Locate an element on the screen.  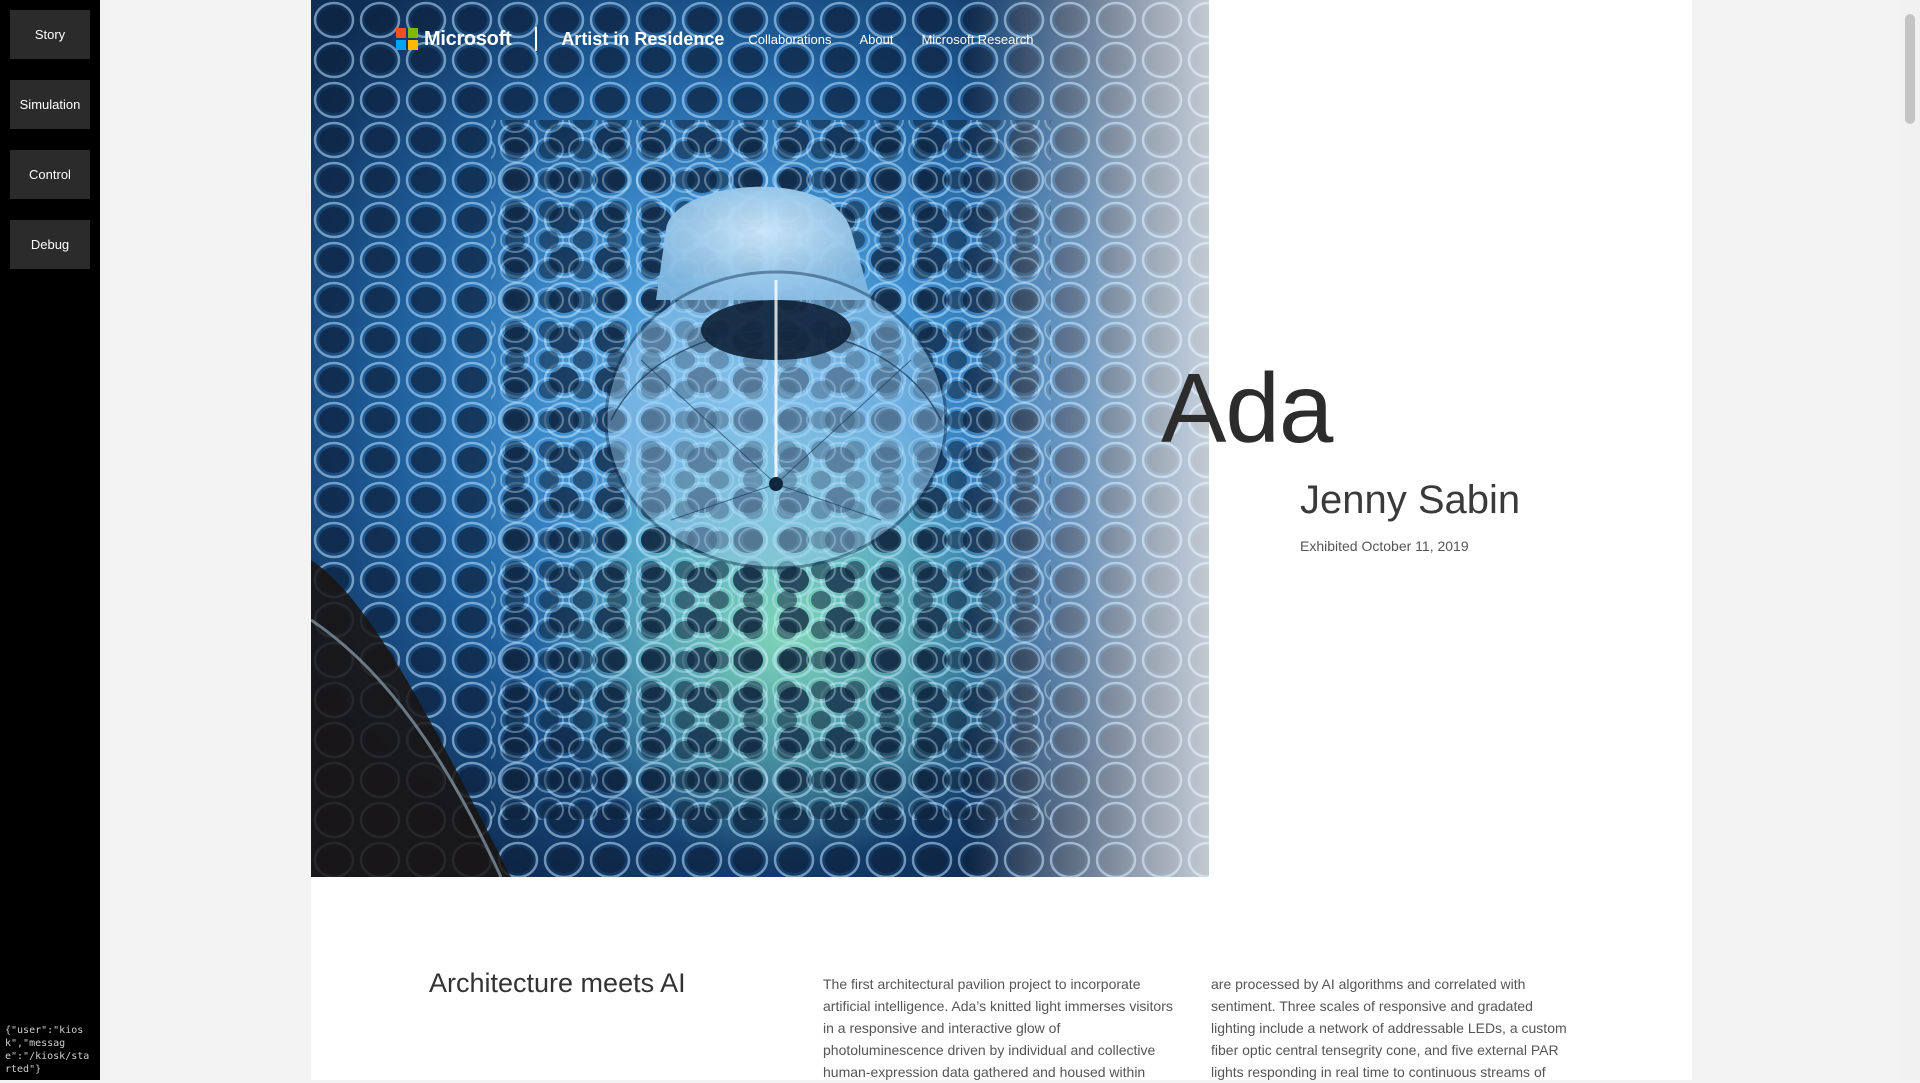
control-button: Control is located at coordinates (50, 174).